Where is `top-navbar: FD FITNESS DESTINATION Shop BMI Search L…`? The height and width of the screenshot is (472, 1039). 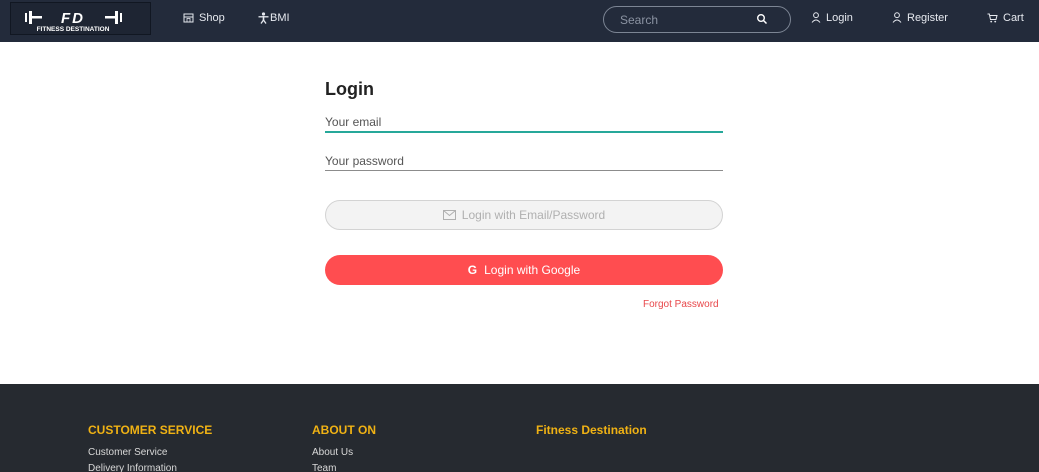 top-navbar: FD FITNESS DESTINATION Shop BMI Search L… is located at coordinates (519, 21).